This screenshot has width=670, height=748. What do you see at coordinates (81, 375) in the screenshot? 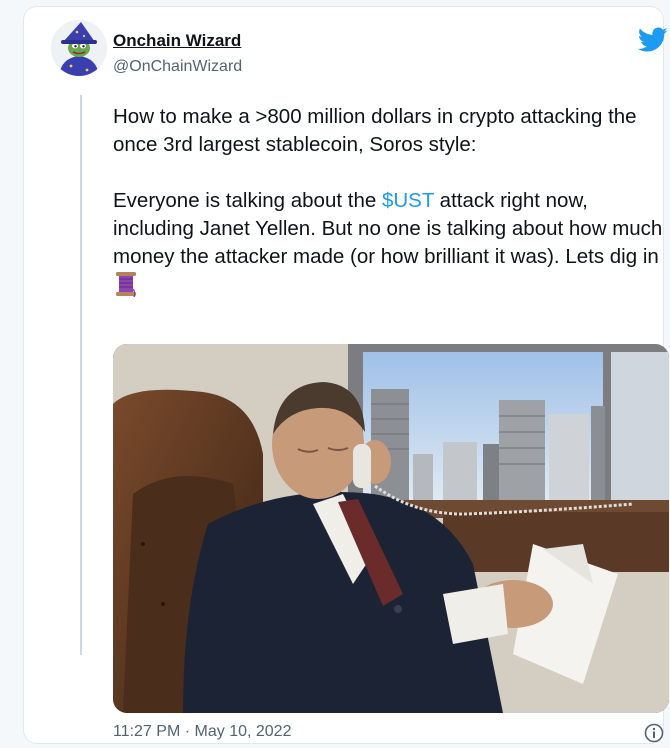
I see `thread-connector-line` at bounding box center [81, 375].